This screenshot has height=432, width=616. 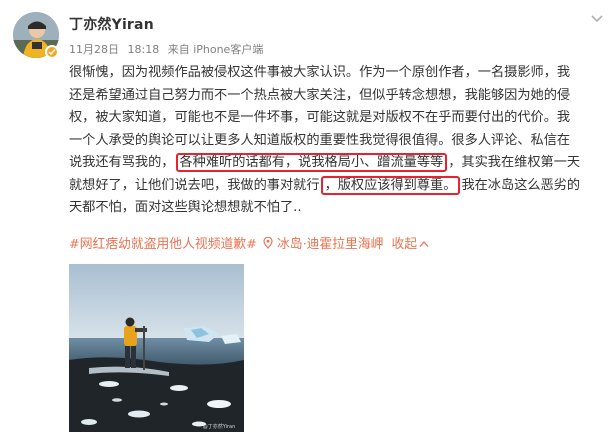 I want to click on photo-watermark: @丁亦然Yiran, so click(x=219, y=426).